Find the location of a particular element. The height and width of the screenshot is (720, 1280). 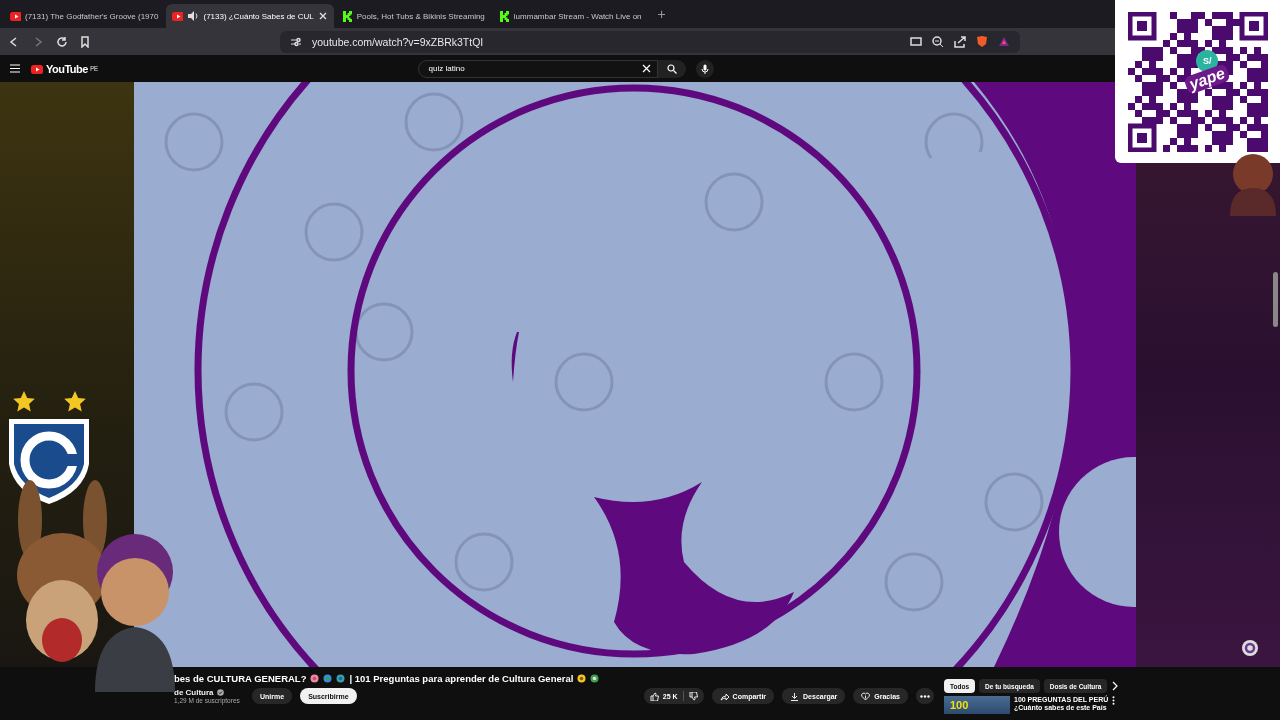

zoom-out-icon is located at coordinates (938, 41).